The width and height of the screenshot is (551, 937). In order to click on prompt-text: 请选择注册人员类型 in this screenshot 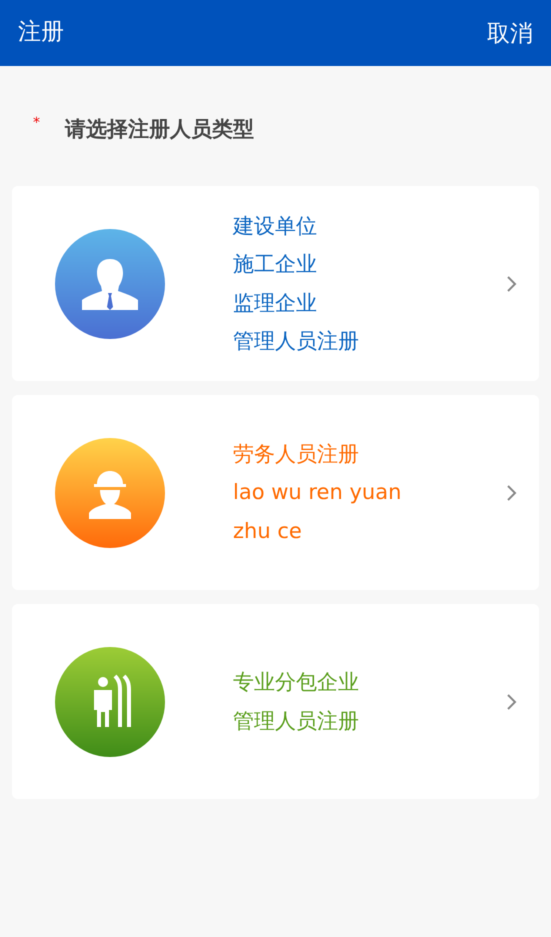, I will do `click(159, 129)`.